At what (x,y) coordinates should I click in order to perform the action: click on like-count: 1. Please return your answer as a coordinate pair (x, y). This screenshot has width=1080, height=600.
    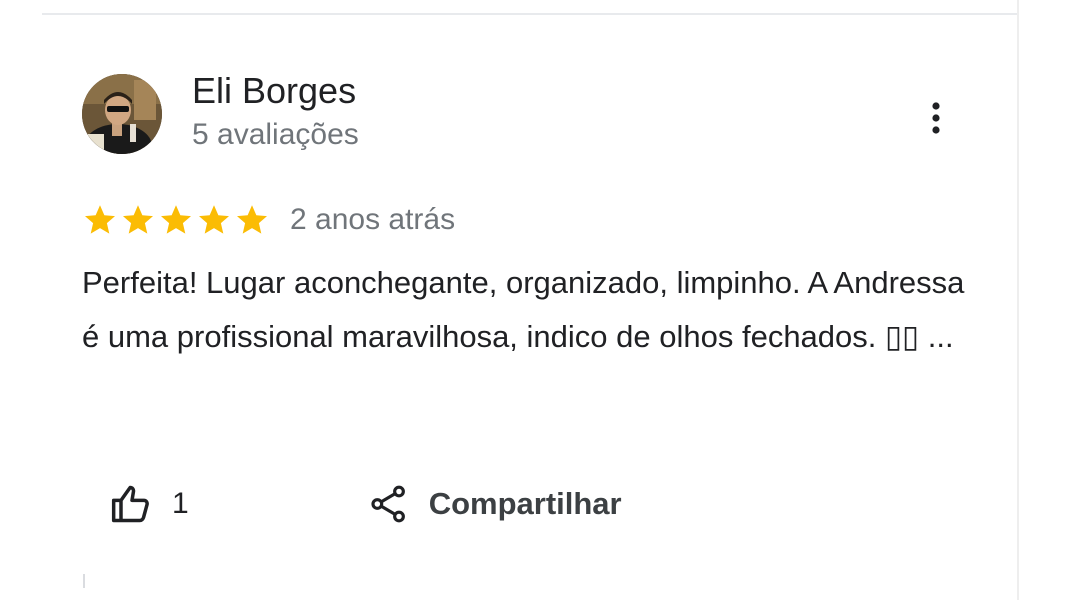
    Looking at the image, I should click on (180, 503).